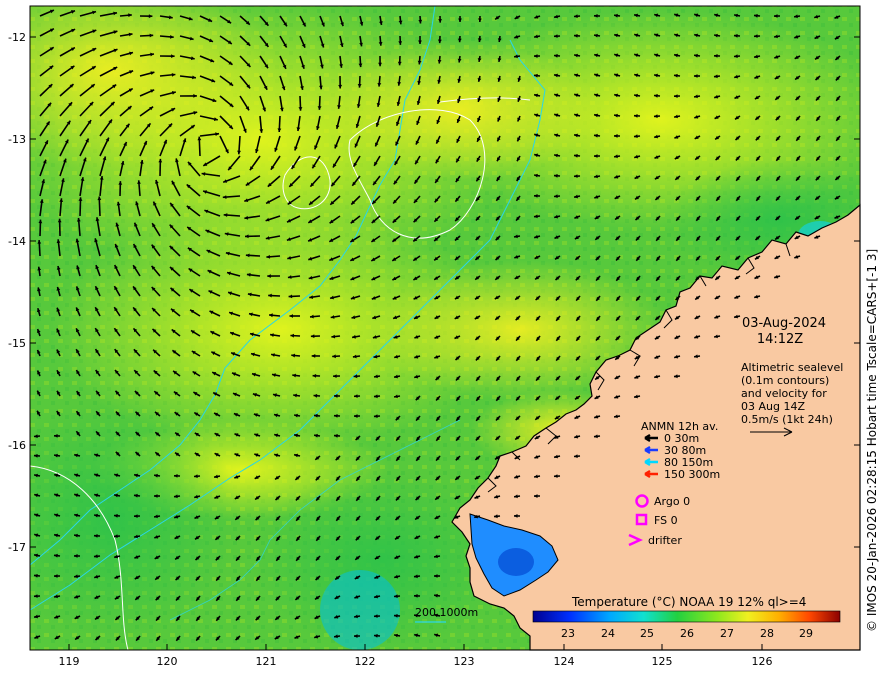  I want to click on colorbar-tick-label: 26, so click(687, 633).